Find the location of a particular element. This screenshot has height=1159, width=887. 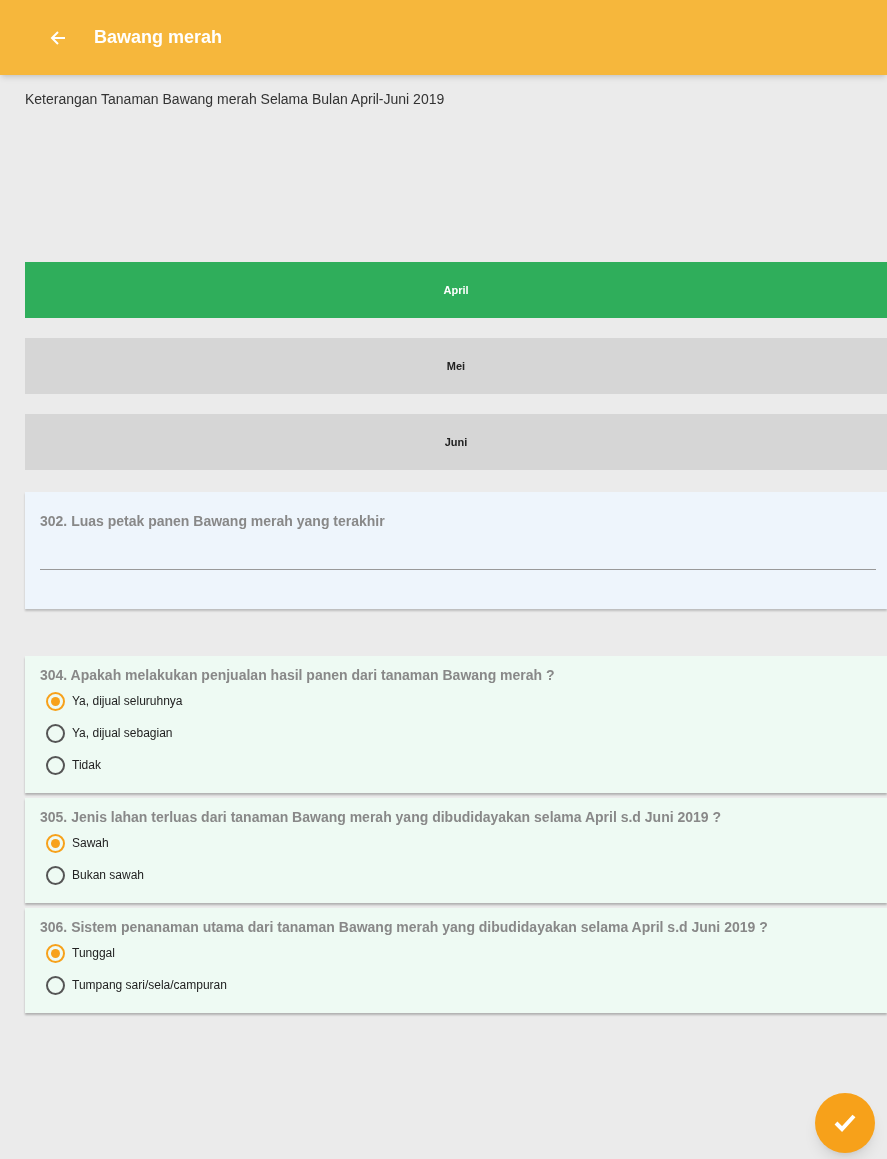

option-label: Ya, dijual seluruhnya is located at coordinates (127, 701).